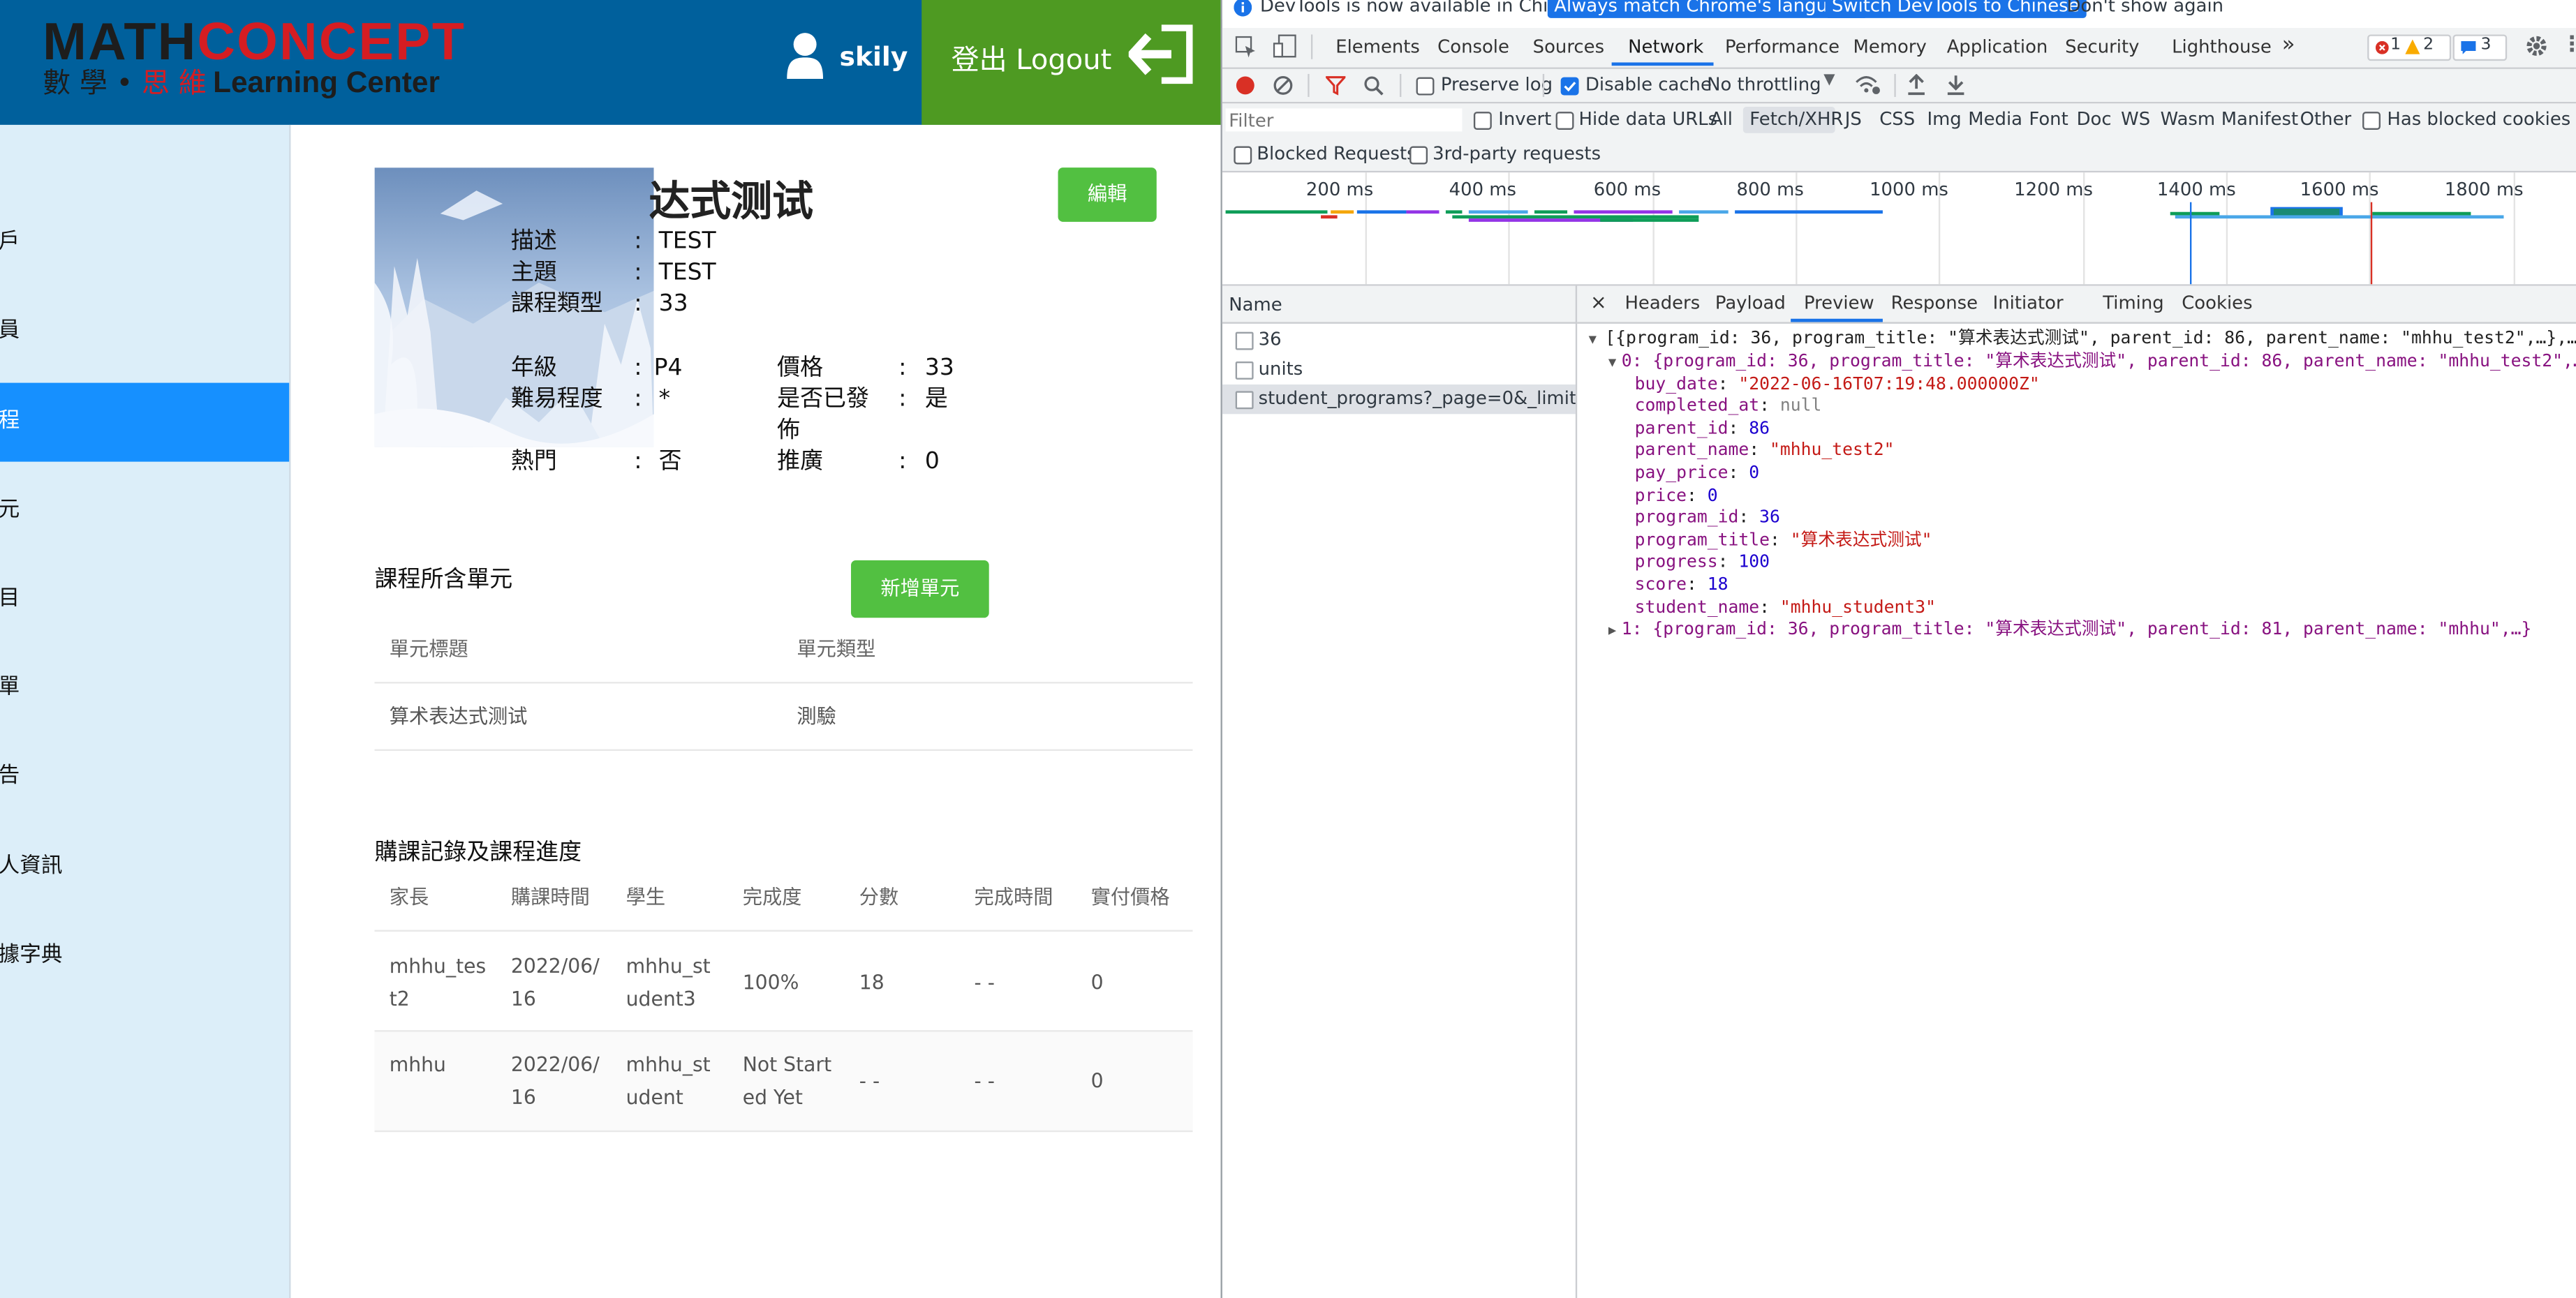  I want to click on tab-network: Network, so click(1665, 47).